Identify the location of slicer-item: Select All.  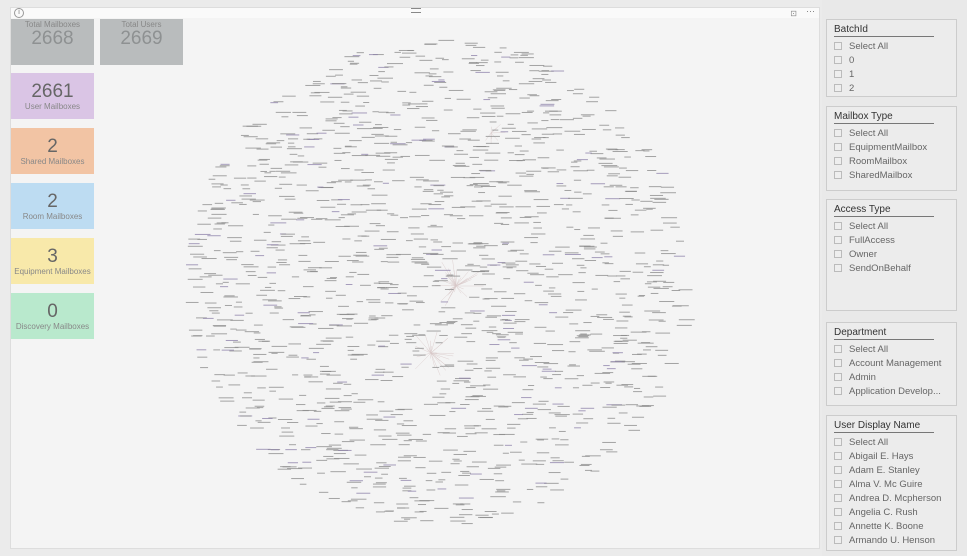
(891, 350).